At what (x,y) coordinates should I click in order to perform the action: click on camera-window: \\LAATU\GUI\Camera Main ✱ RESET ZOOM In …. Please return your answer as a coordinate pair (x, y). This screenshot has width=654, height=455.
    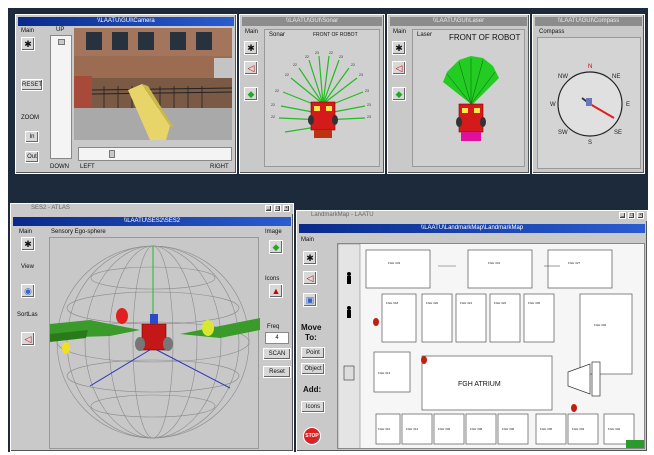
    Looking at the image, I should click on (126, 94).